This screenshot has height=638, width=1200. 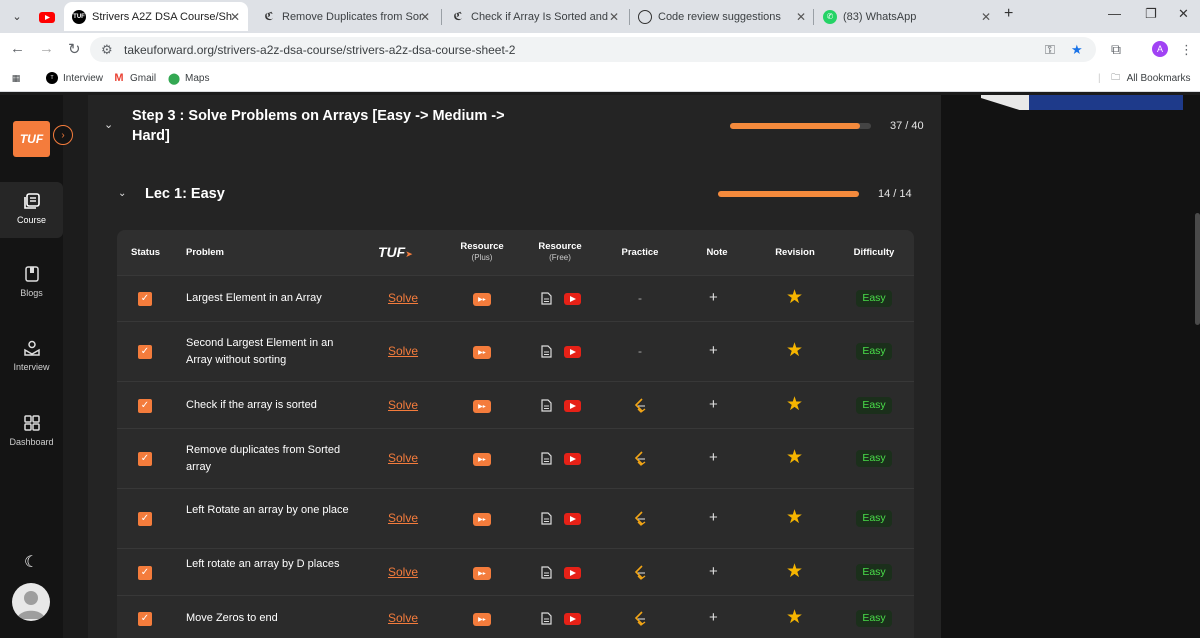 What do you see at coordinates (1114, 13) in the screenshot?
I see `minimize-icon: —` at bounding box center [1114, 13].